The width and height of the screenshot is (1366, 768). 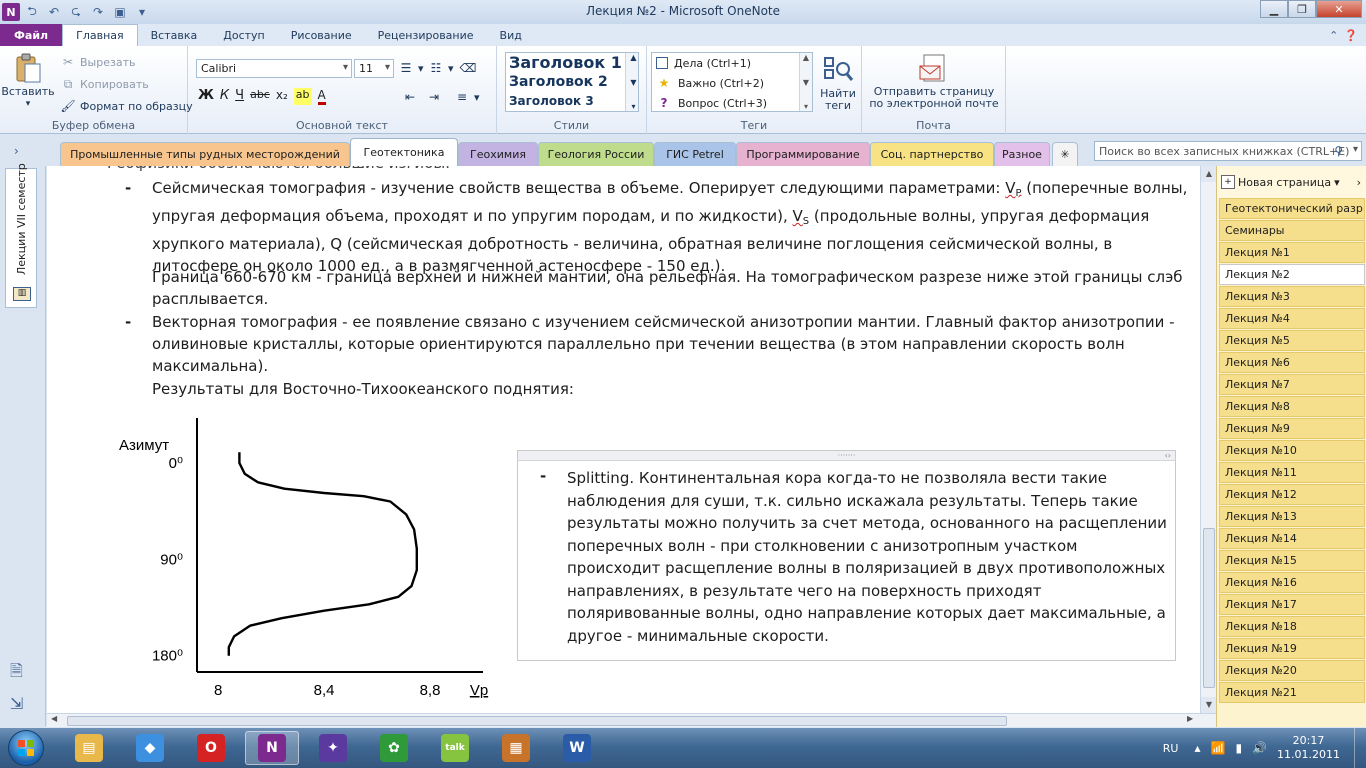 I want to click on format-painter-button: 🖌 Формат по образцу, so click(x=126, y=106).